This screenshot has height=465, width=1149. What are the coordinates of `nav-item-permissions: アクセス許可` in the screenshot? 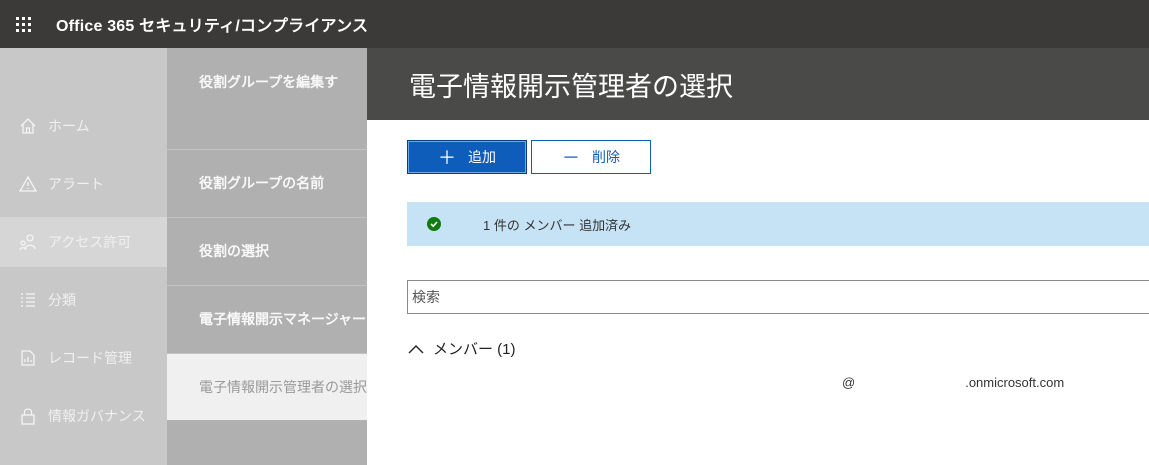 It's located at (83, 242).